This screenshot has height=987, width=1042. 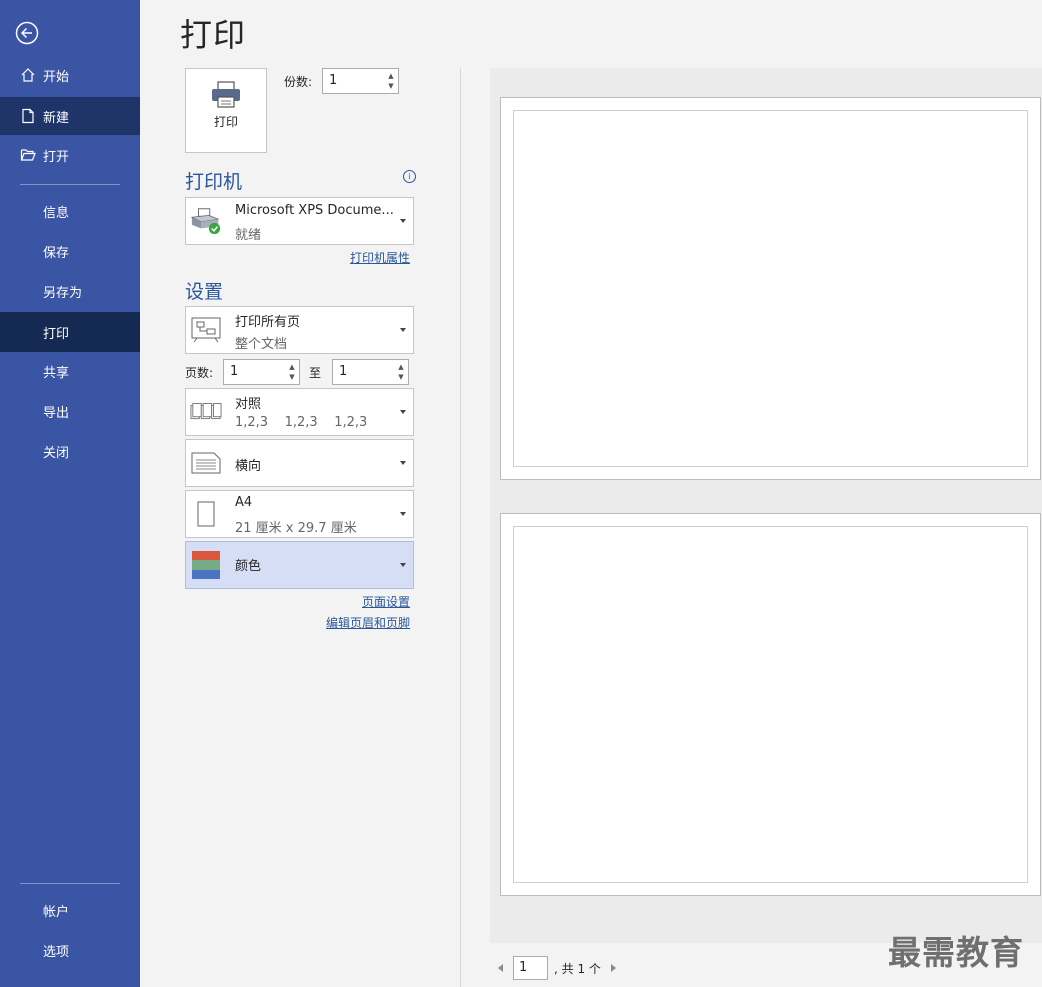 What do you see at coordinates (299, 221) in the screenshot?
I see `printer-dropdown: Microsoft XPS Docume... 就绪` at bounding box center [299, 221].